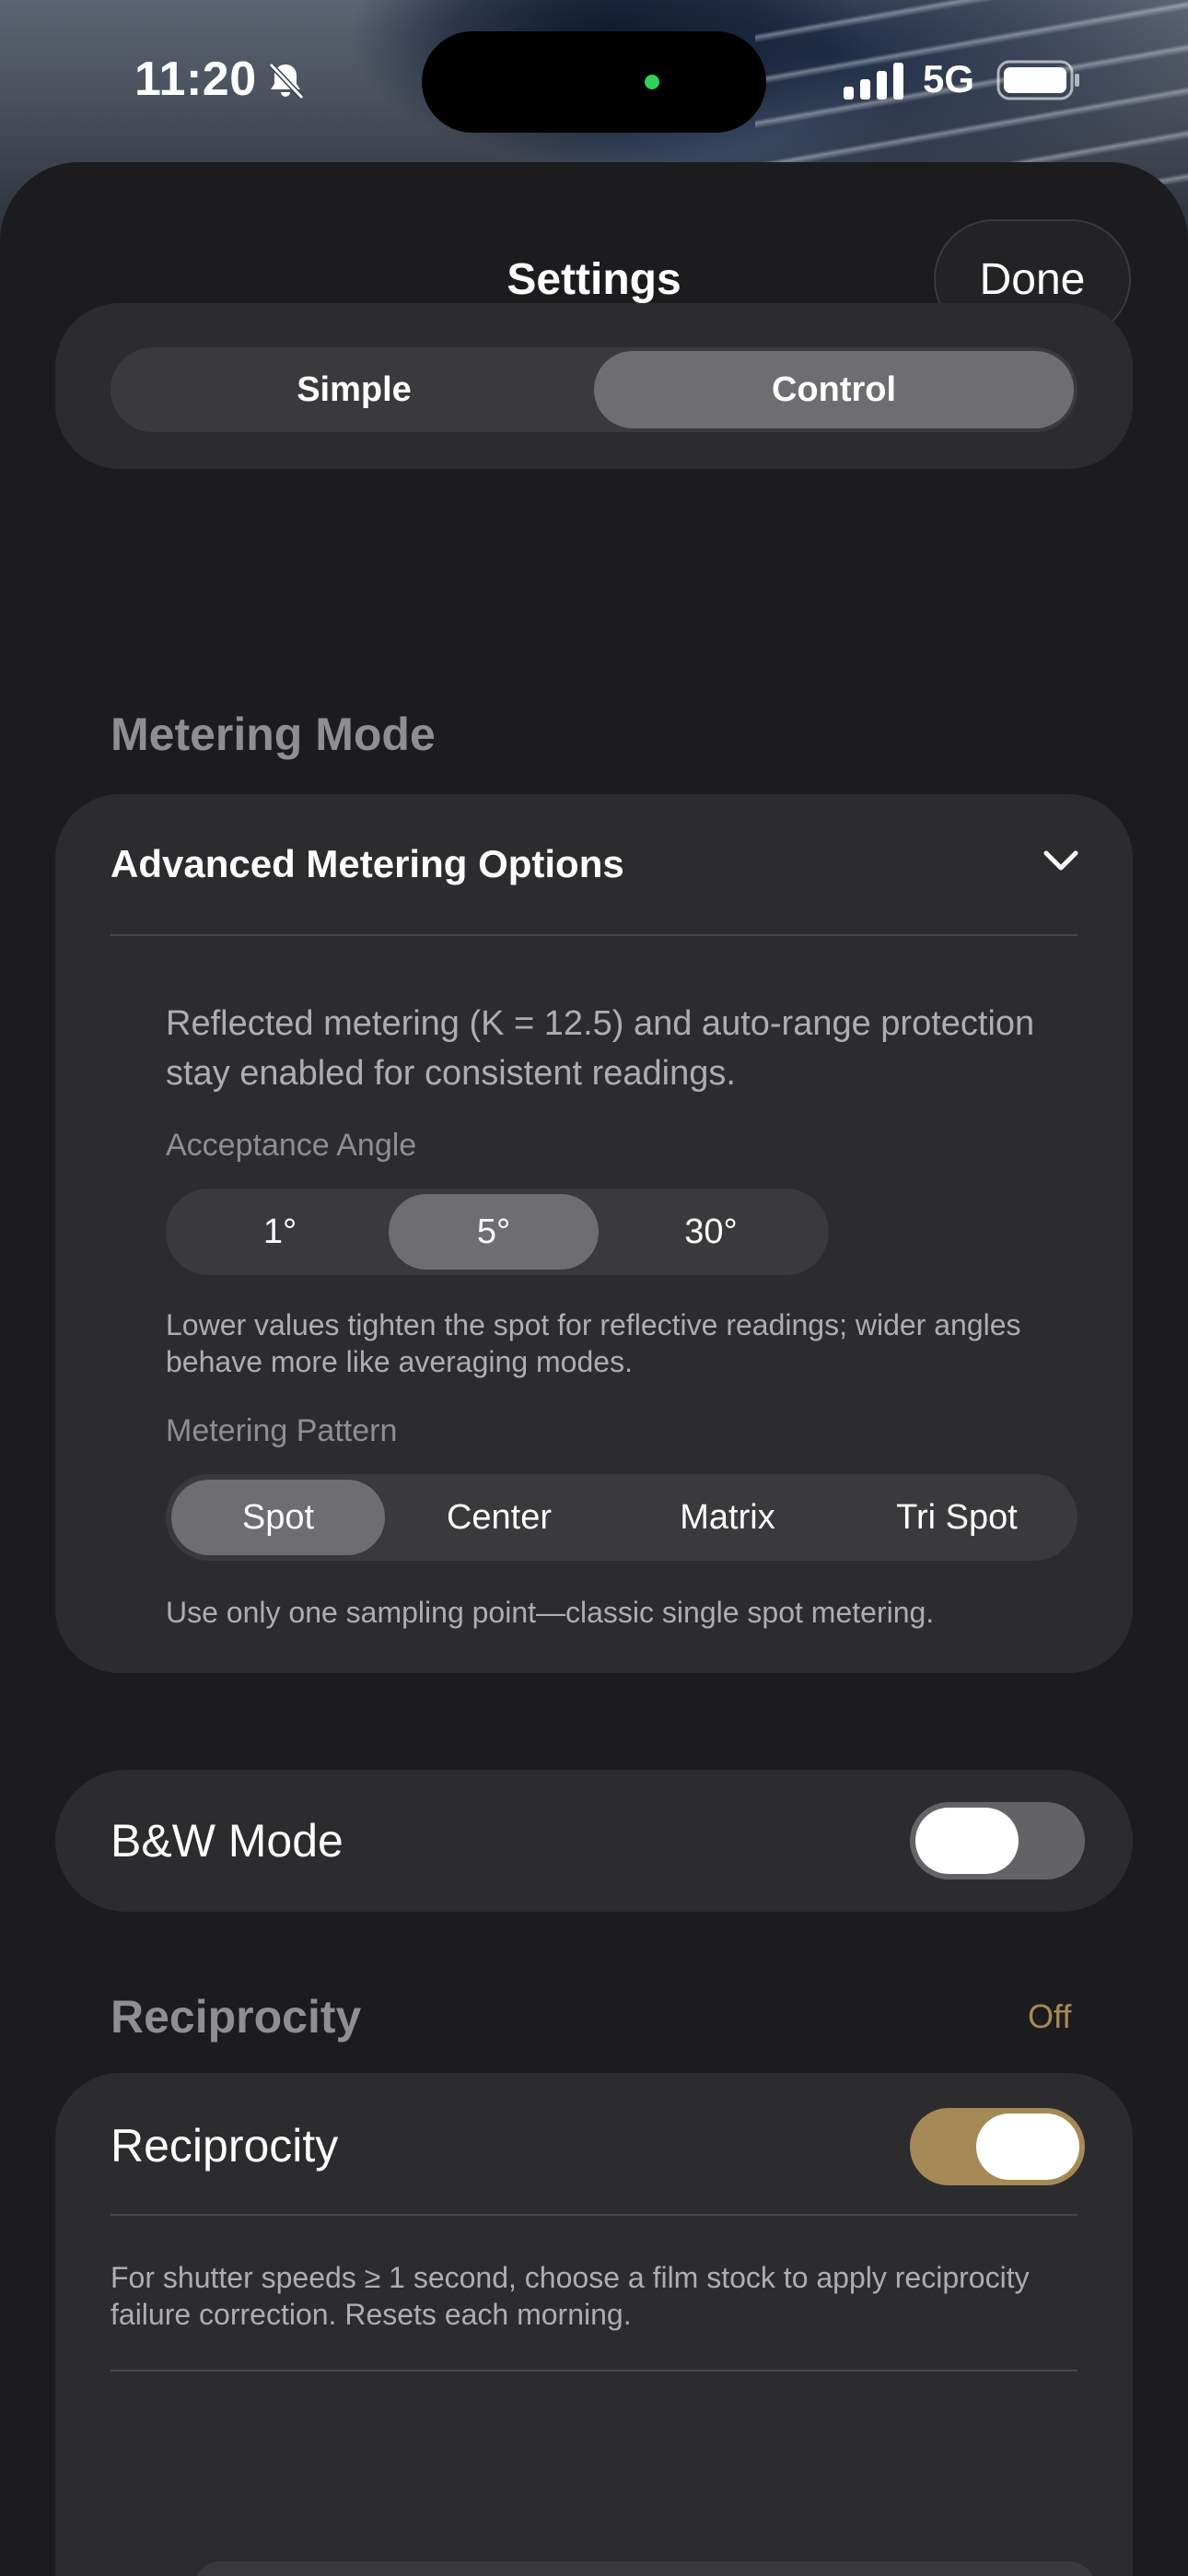 Image resolution: width=1188 pixels, height=2576 pixels. Describe the element at coordinates (1050, 2016) in the screenshot. I see `reciprocity-status: Off` at that location.